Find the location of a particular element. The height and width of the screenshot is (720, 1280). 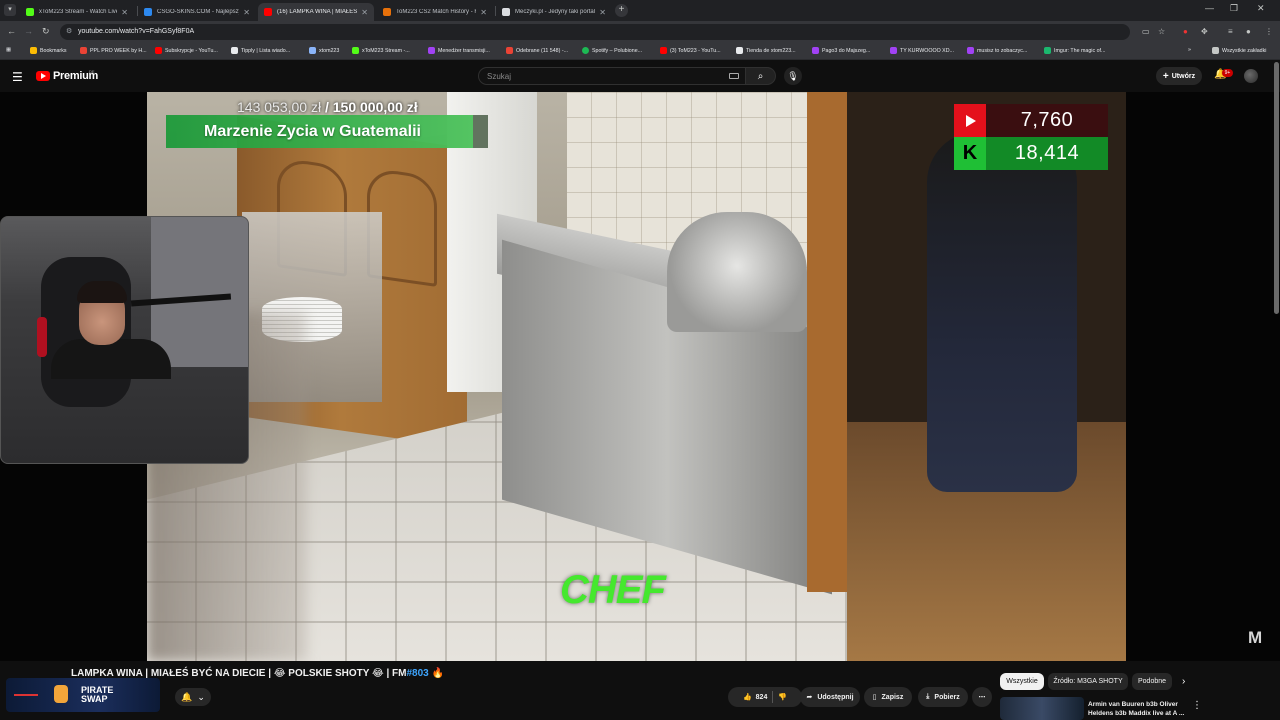

save-button: ▯ Zapisz is located at coordinates (888, 697).